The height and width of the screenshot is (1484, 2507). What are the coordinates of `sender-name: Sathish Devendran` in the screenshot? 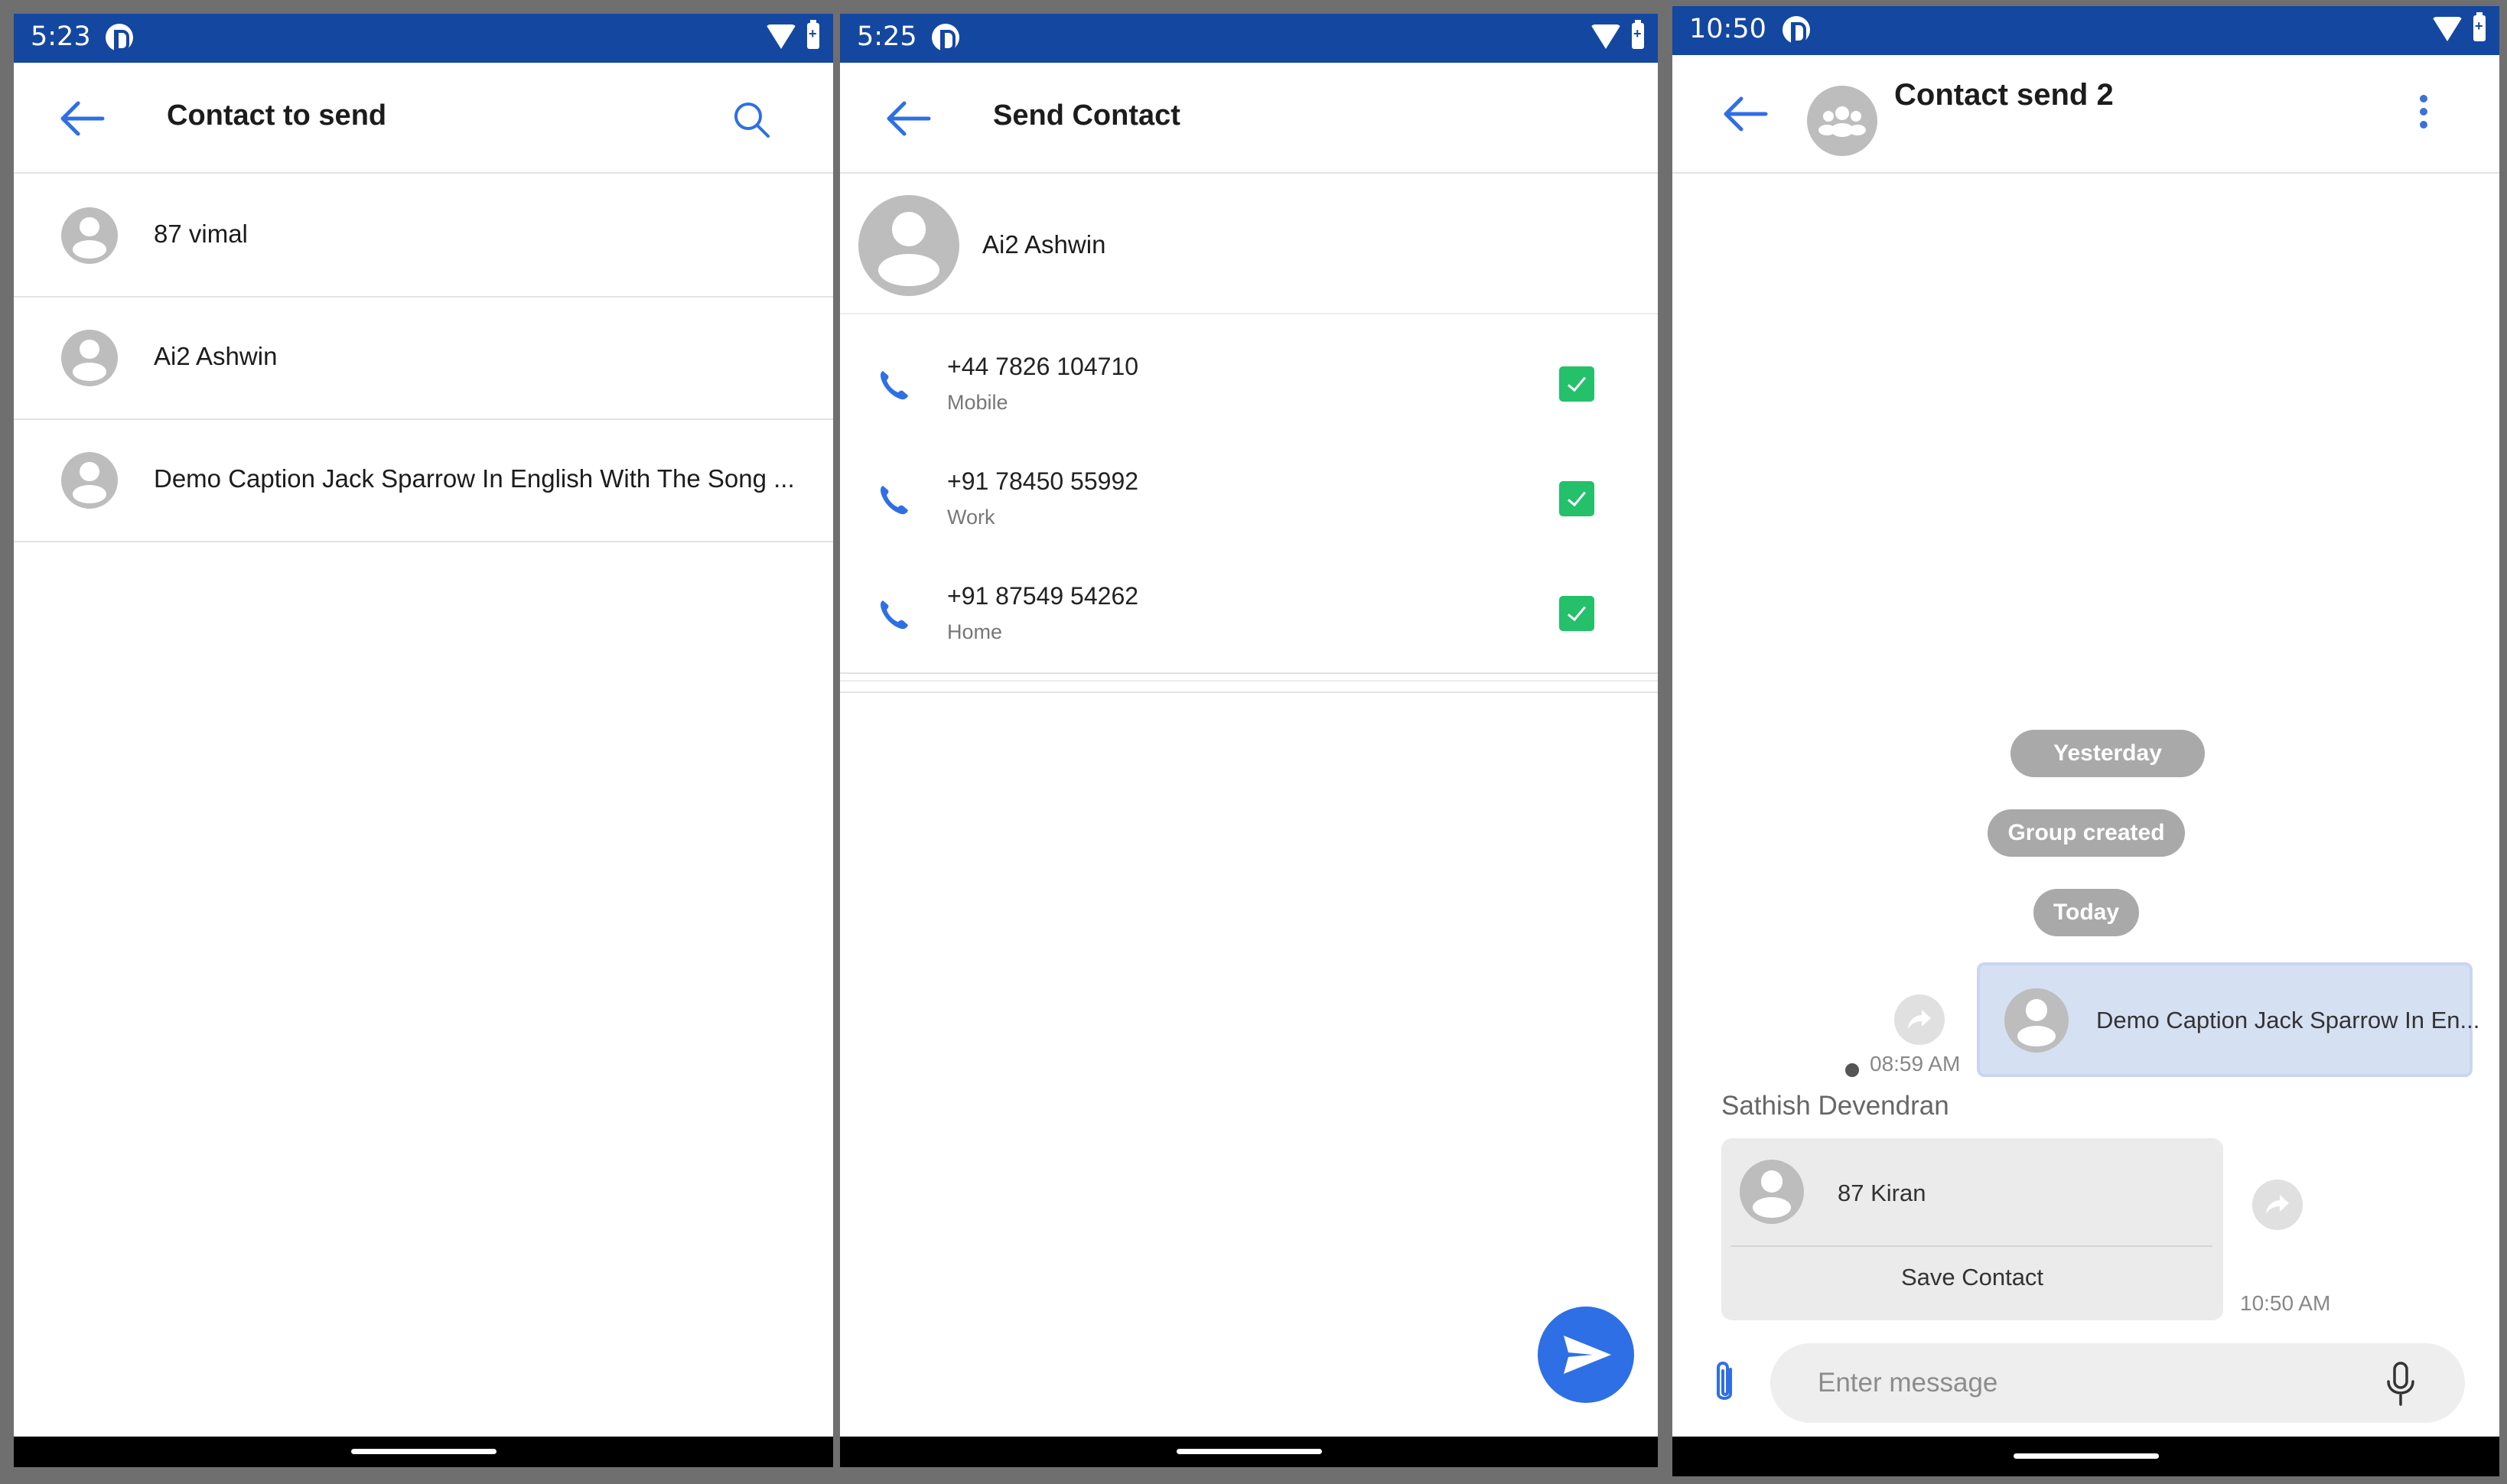 It's located at (1835, 1106).